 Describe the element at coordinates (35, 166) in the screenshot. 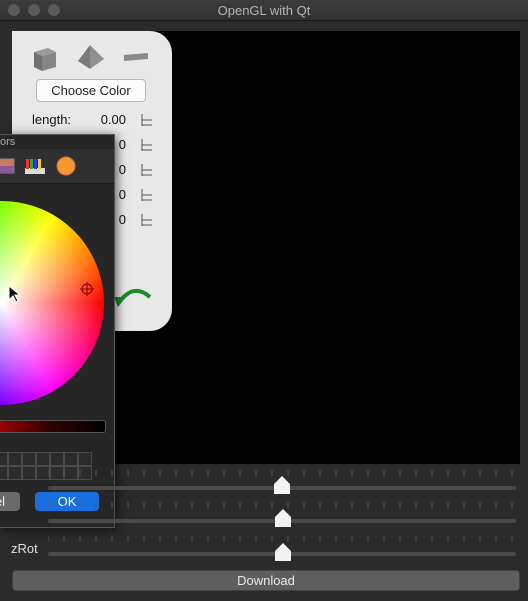

I see `crayons-icon` at that location.